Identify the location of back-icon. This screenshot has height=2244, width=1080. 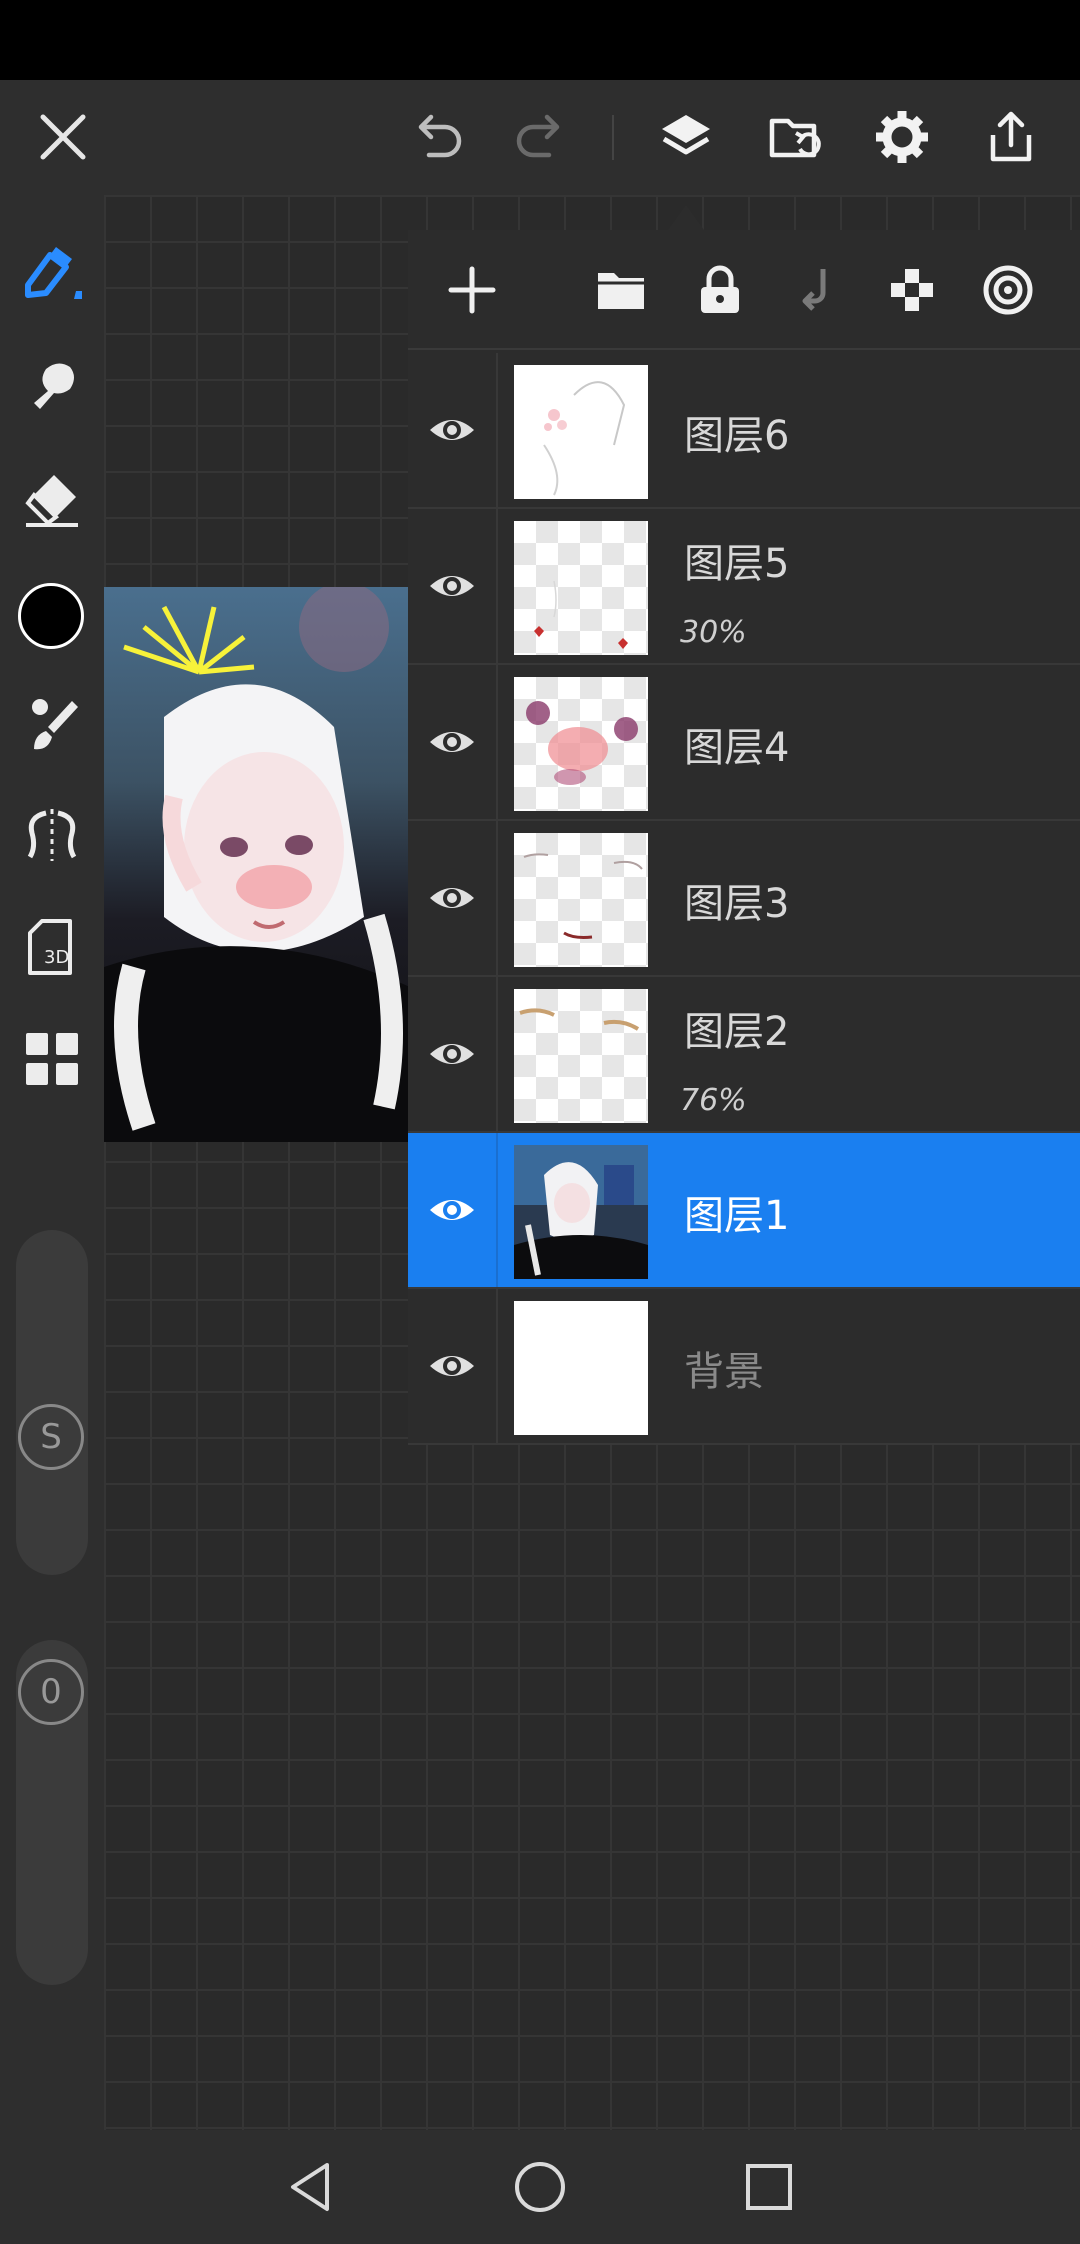
(311, 2187).